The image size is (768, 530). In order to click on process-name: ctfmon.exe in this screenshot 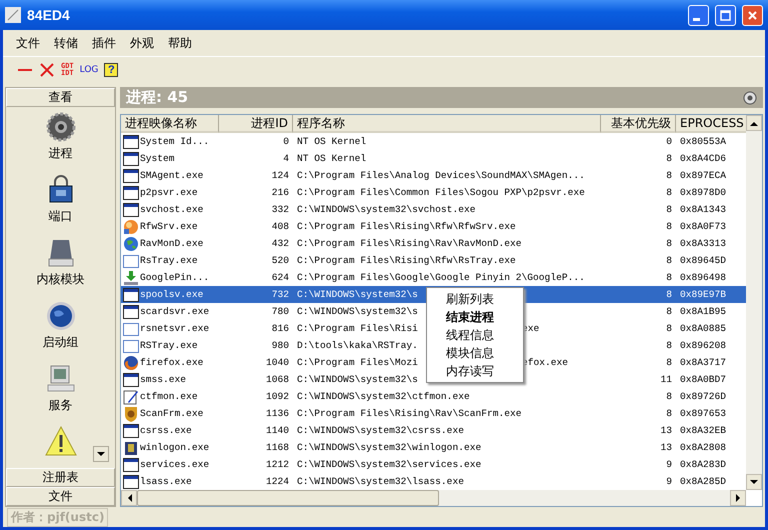, I will do `click(169, 396)`.